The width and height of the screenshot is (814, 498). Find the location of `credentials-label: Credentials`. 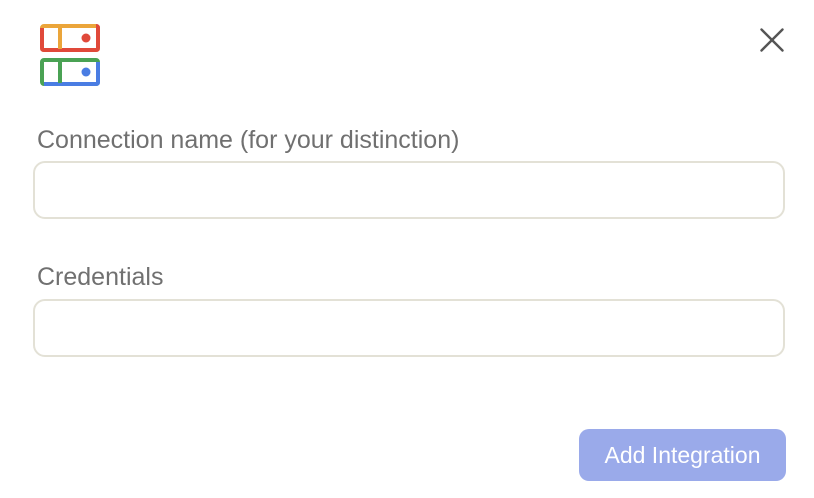

credentials-label: Credentials is located at coordinates (100, 277).